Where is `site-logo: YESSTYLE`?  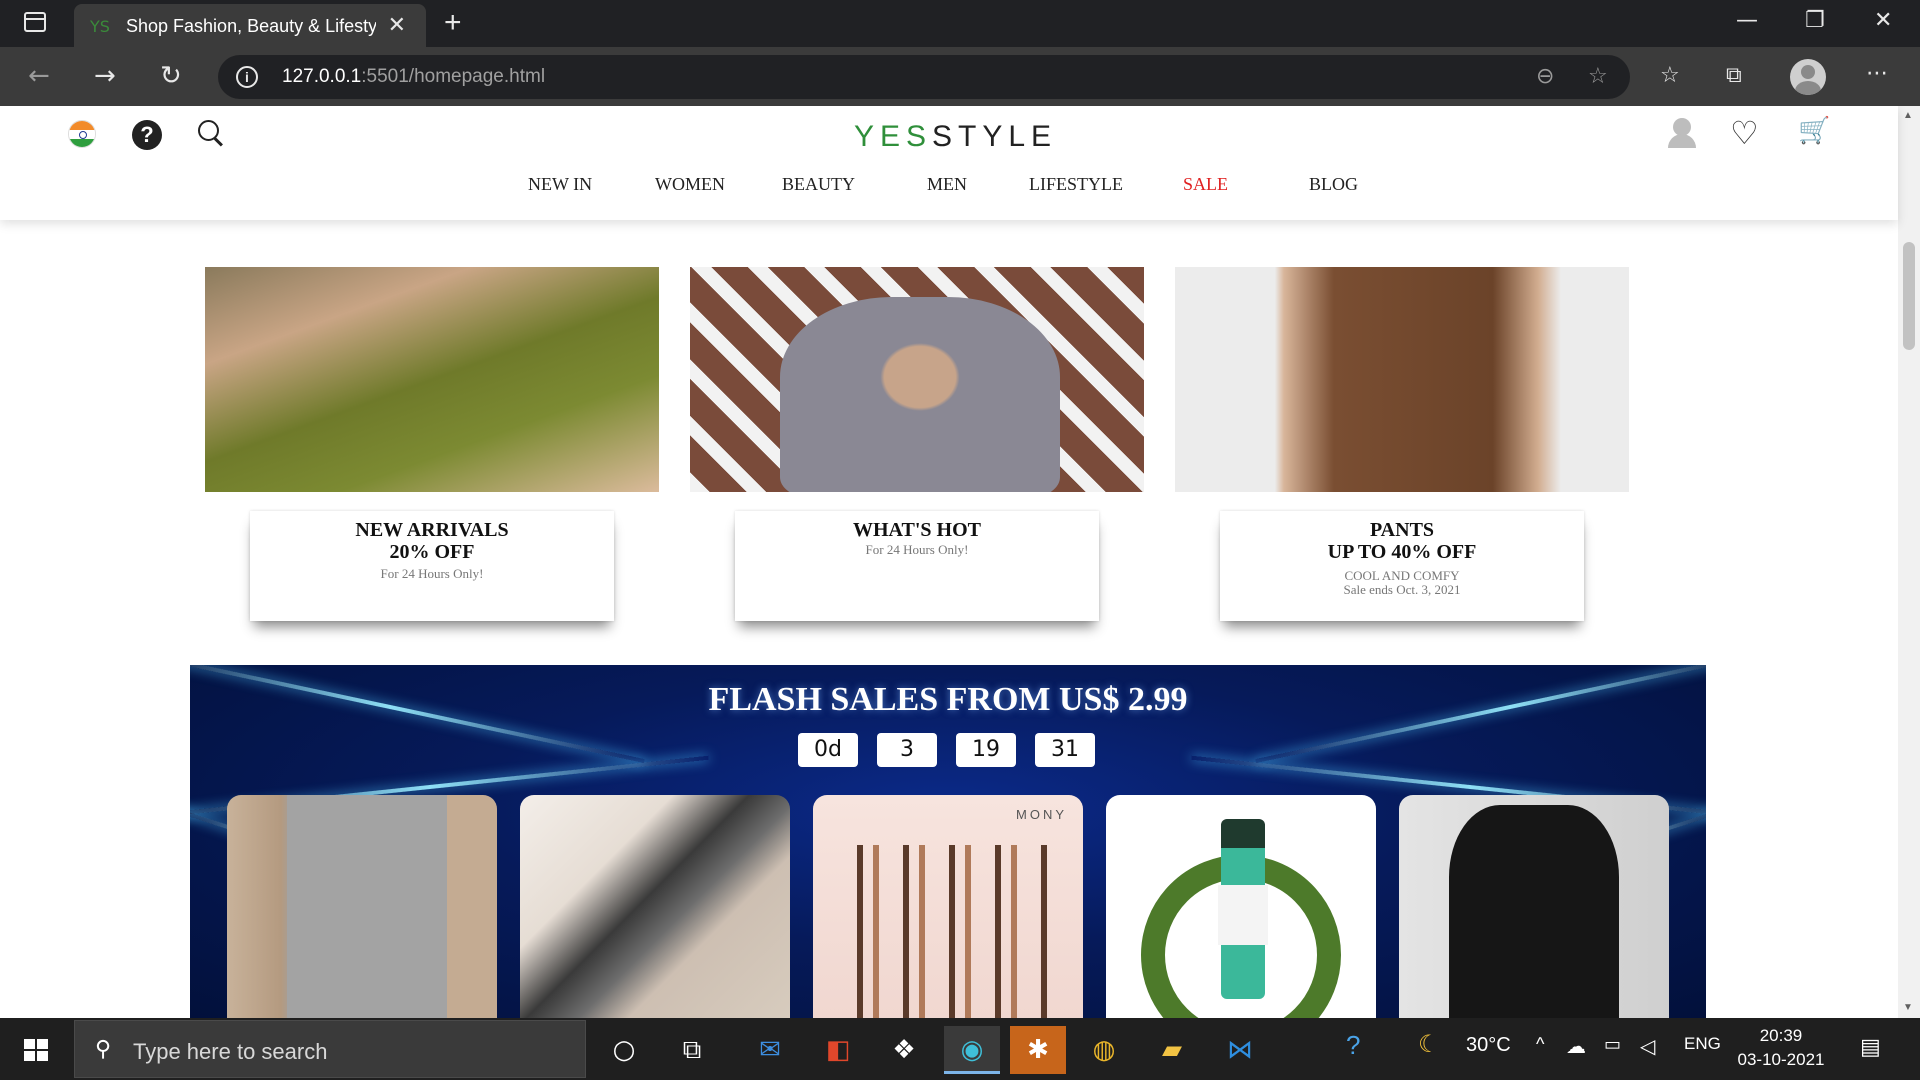
site-logo: YESSTYLE is located at coordinates (955, 137).